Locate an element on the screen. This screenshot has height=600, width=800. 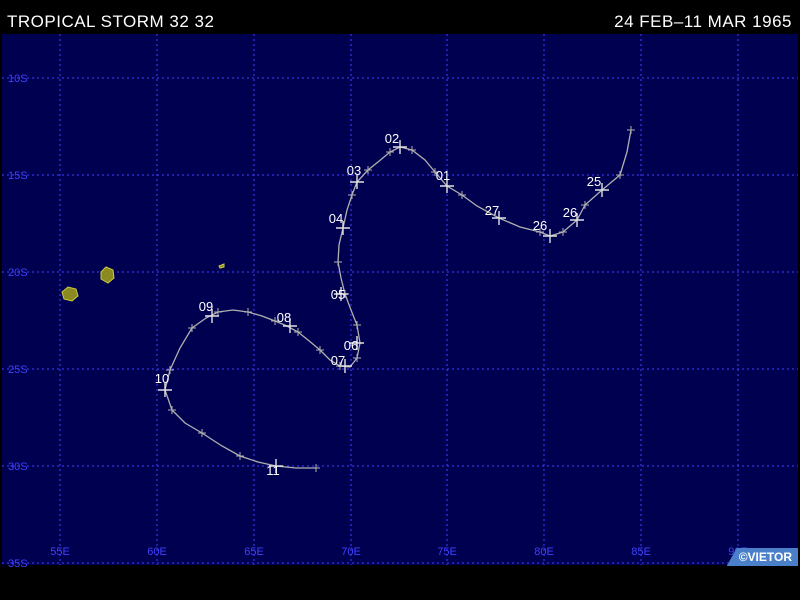
date-label: 03 is located at coordinates (354, 170).